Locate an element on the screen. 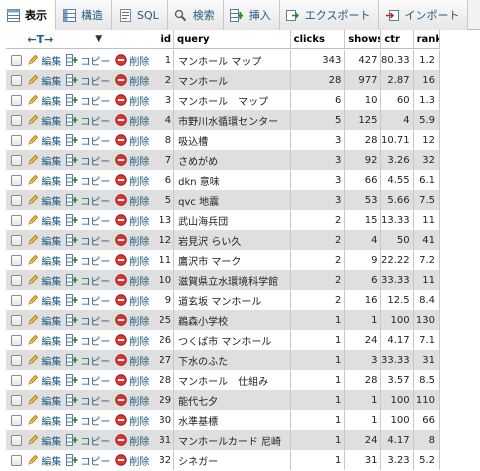 This screenshot has width=480, height=471. column-header-query: query is located at coordinates (231, 39).